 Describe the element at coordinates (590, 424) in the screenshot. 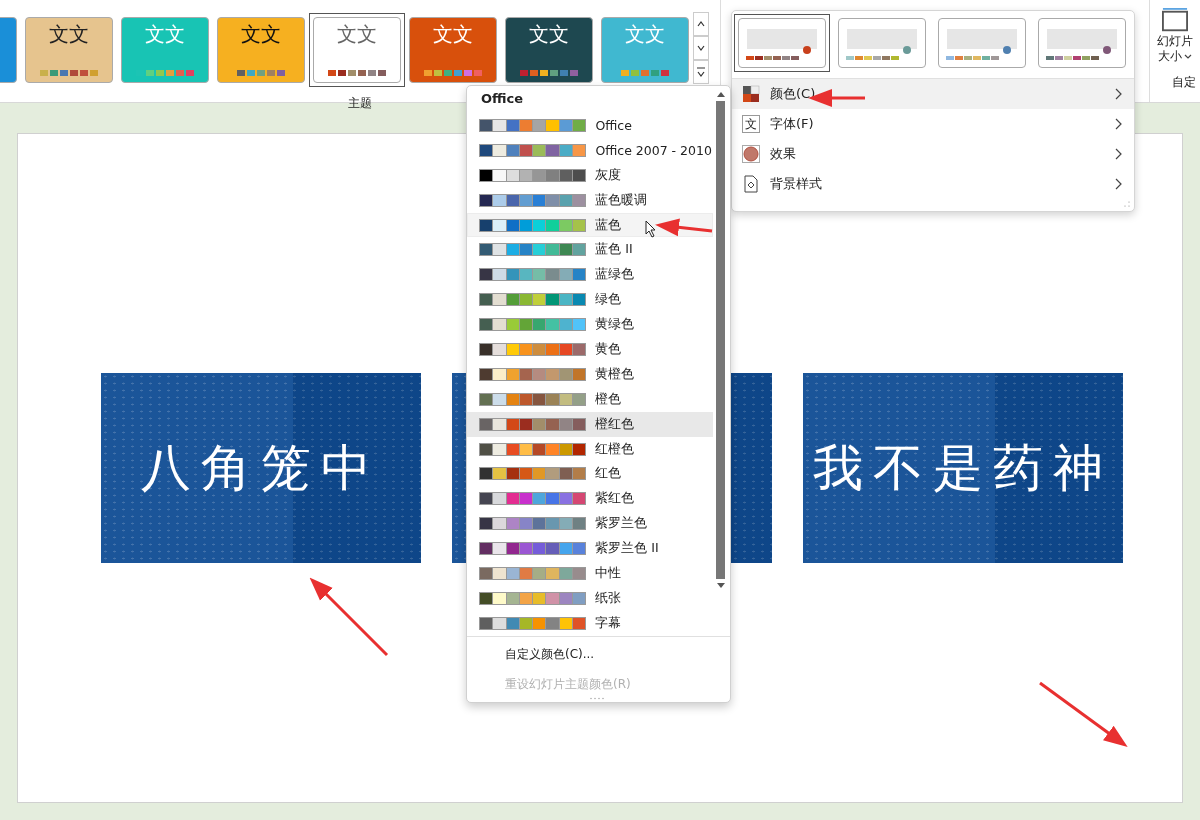

I see `color-scheme-item: 橙红色` at that location.